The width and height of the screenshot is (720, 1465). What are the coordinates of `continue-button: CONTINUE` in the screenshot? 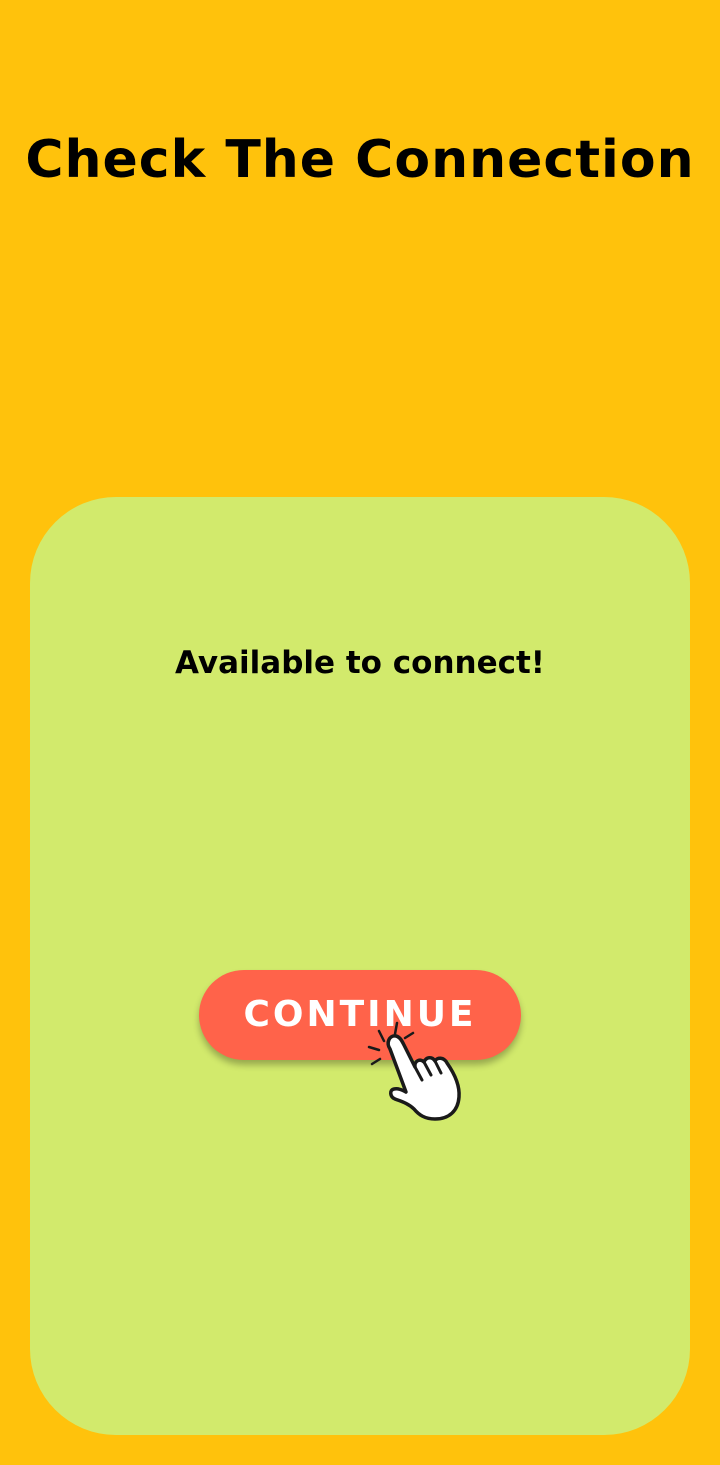 It's located at (360, 1015).